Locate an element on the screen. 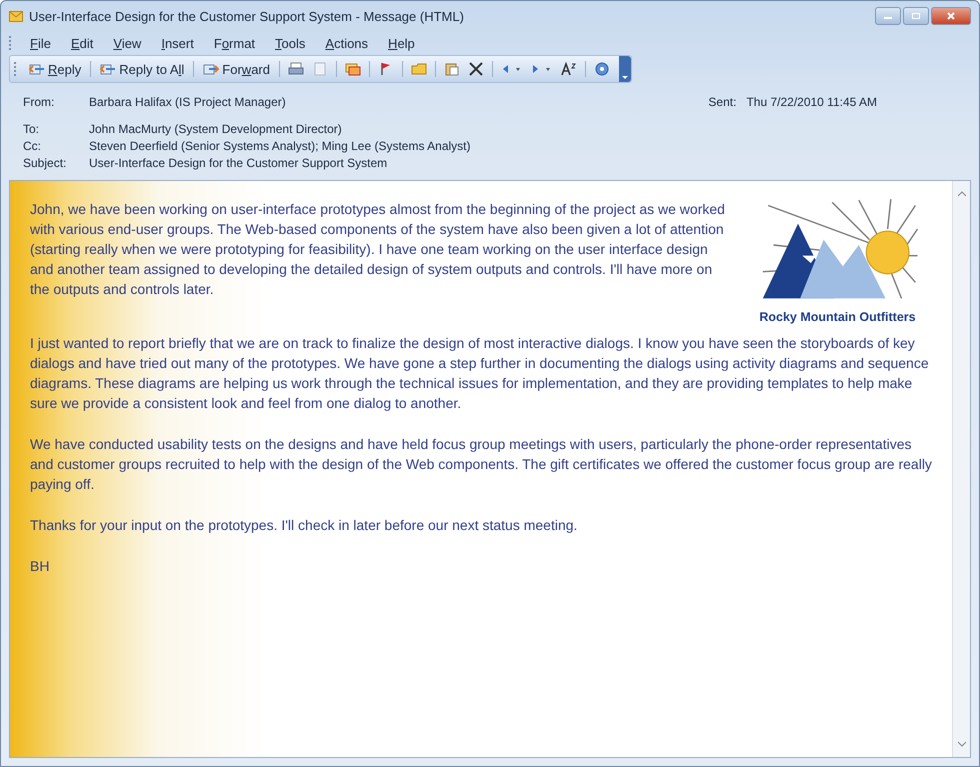  caret-icon is located at coordinates (625, 77).